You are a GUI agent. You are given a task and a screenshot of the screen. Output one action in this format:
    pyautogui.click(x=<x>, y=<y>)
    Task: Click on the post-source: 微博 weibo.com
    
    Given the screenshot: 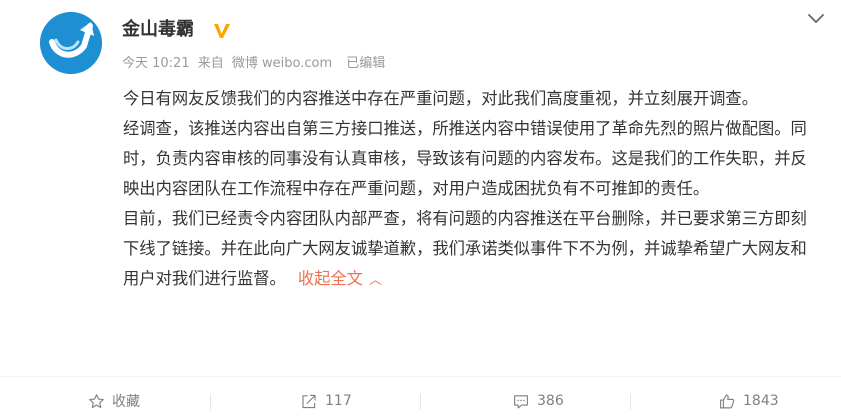 What is the action you would take?
    pyautogui.click(x=282, y=63)
    